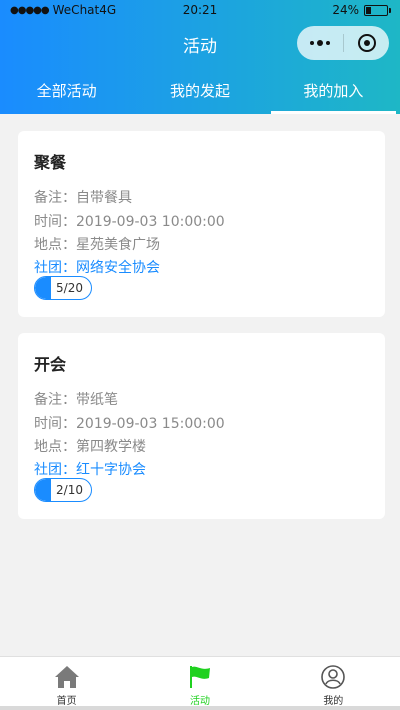 The height and width of the screenshot is (710, 400). I want to click on participant-progress: 5/20, so click(63, 288).